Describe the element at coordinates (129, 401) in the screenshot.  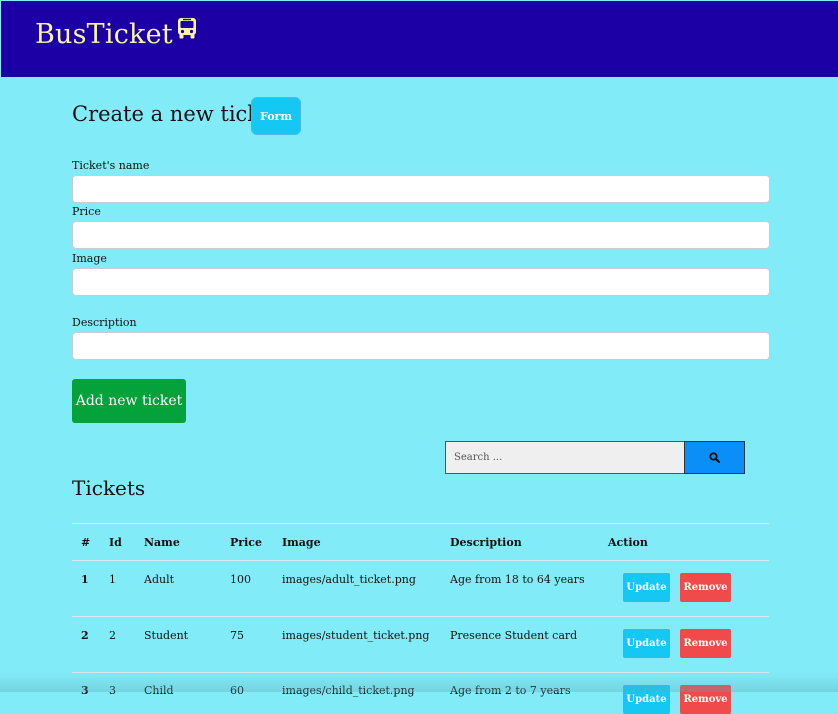
I see `add-ticket-button: Add new ticket` at that location.